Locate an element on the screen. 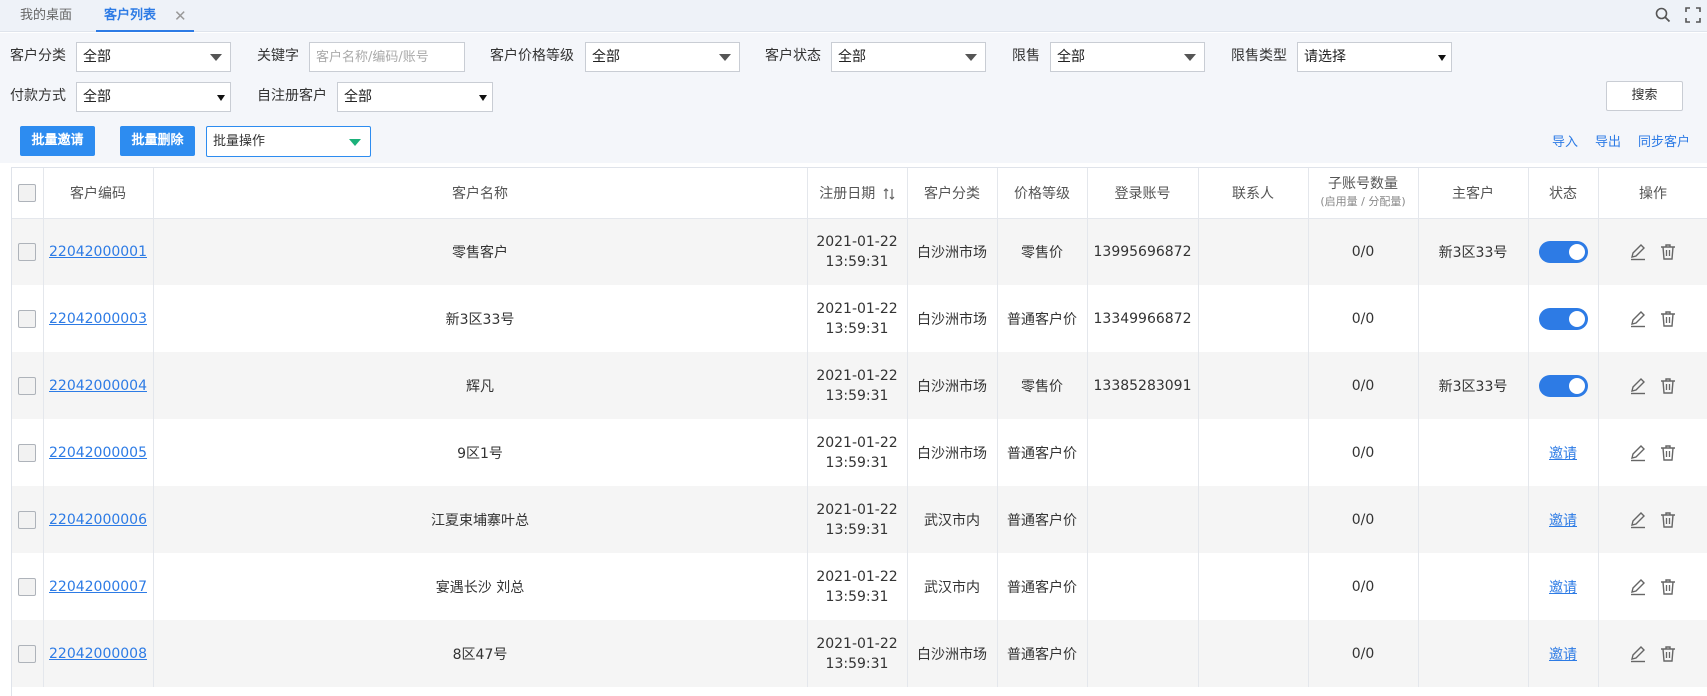  customer-category: 武汉市内 is located at coordinates (952, 586).